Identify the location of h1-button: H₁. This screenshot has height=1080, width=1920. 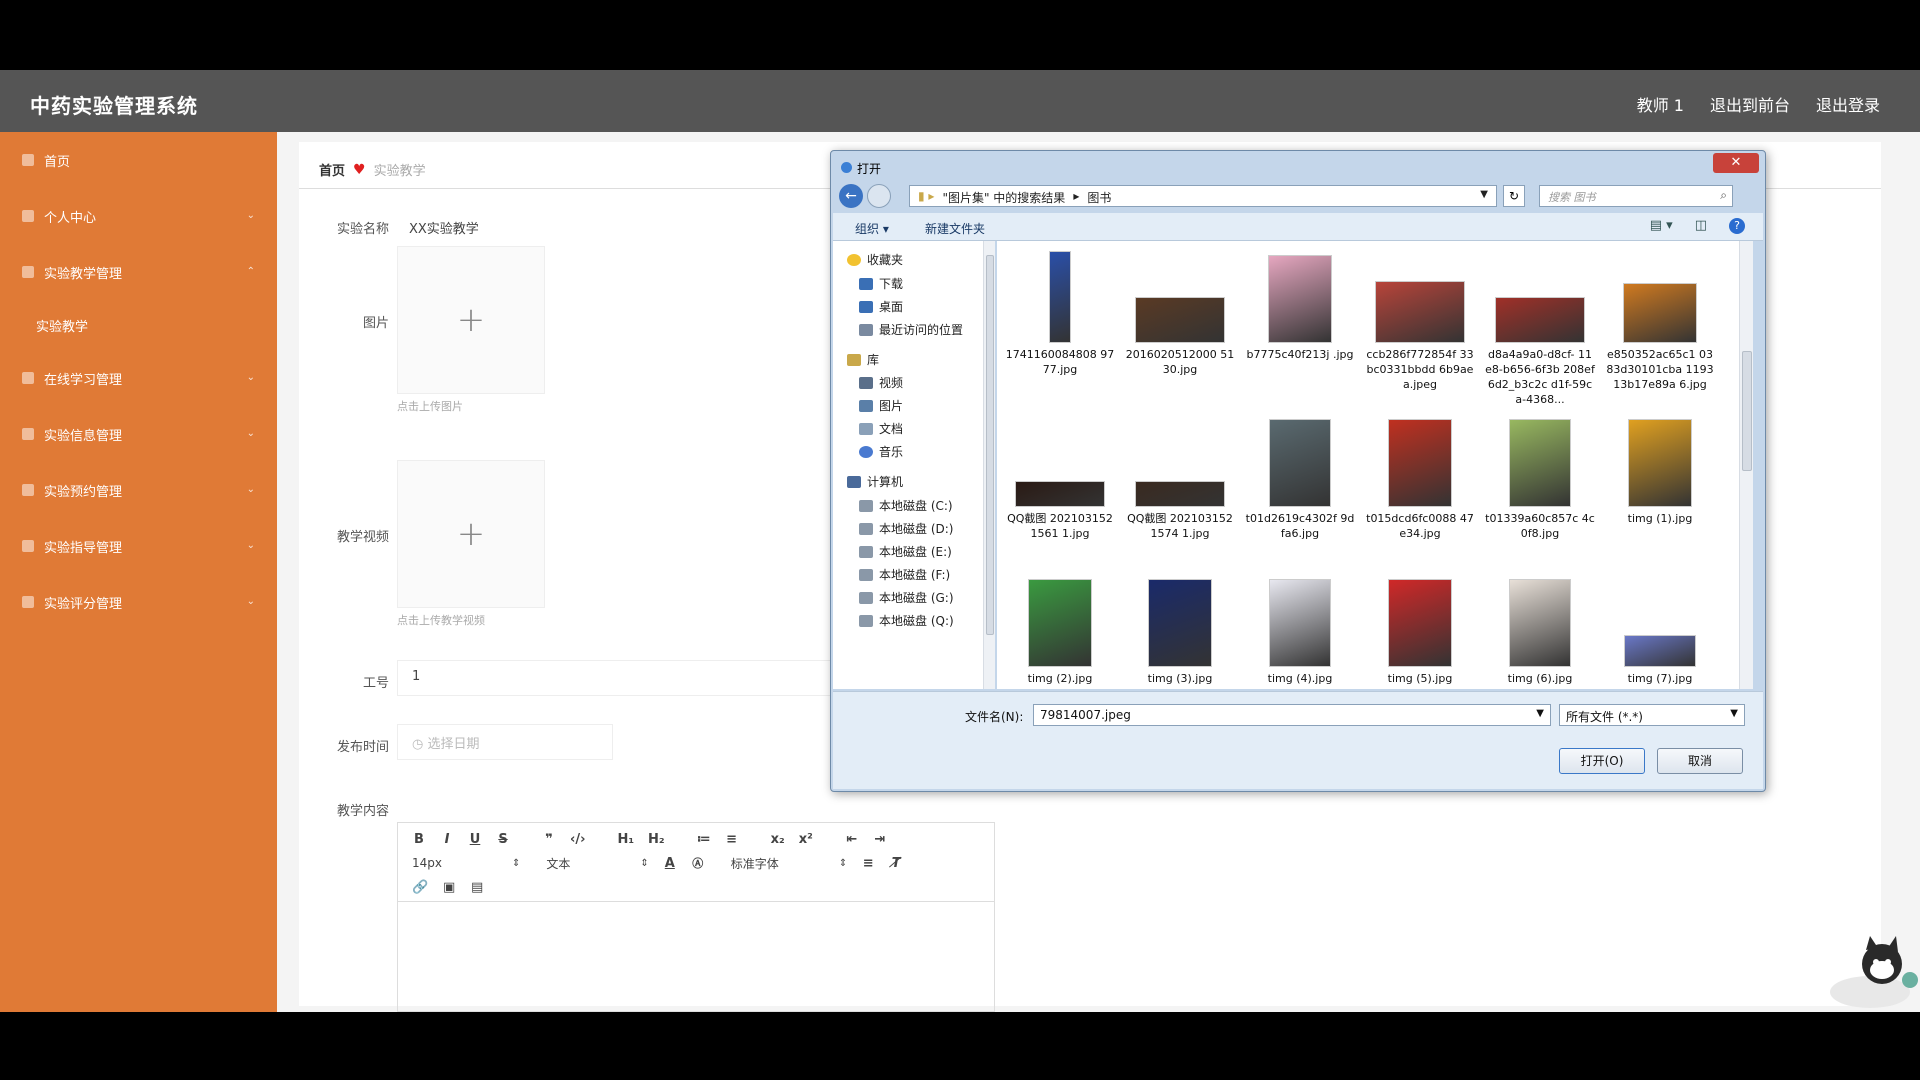
(625, 839).